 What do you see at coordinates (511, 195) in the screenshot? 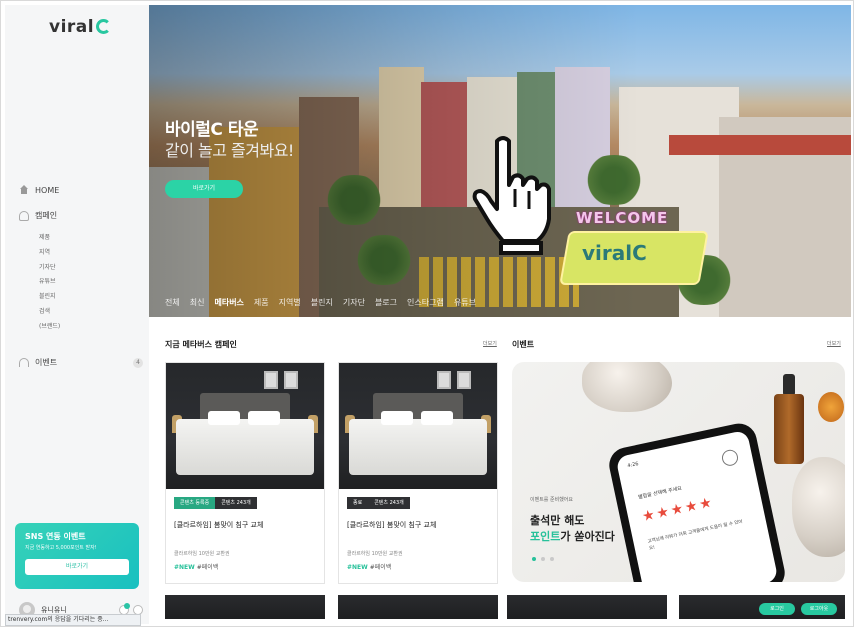
I see `pointing-hand-icon` at bounding box center [511, 195].